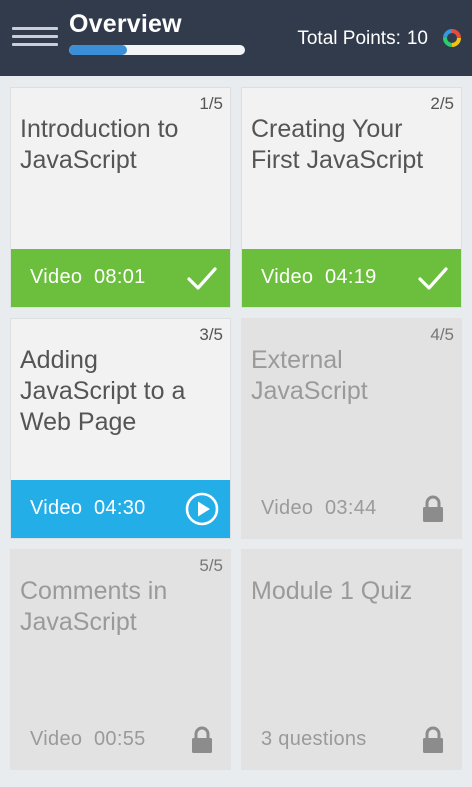  I want to click on lesson-duration: Video 04:19, so click(319, 277).